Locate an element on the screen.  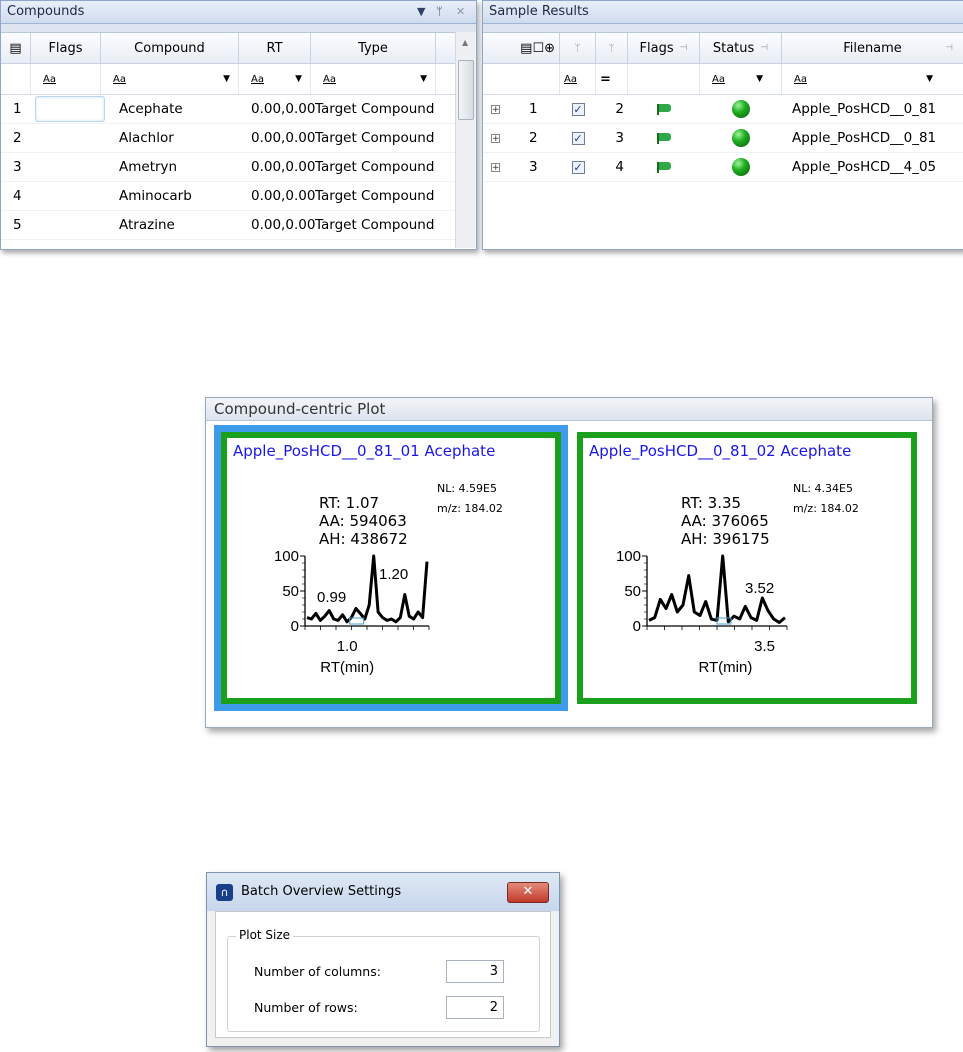
sample-results-header-row: ▤☐⊕ ᛘ ᛘ Flags ⊣ Status ⊣ Filename ⊣ is located at coordinates (723, 48).